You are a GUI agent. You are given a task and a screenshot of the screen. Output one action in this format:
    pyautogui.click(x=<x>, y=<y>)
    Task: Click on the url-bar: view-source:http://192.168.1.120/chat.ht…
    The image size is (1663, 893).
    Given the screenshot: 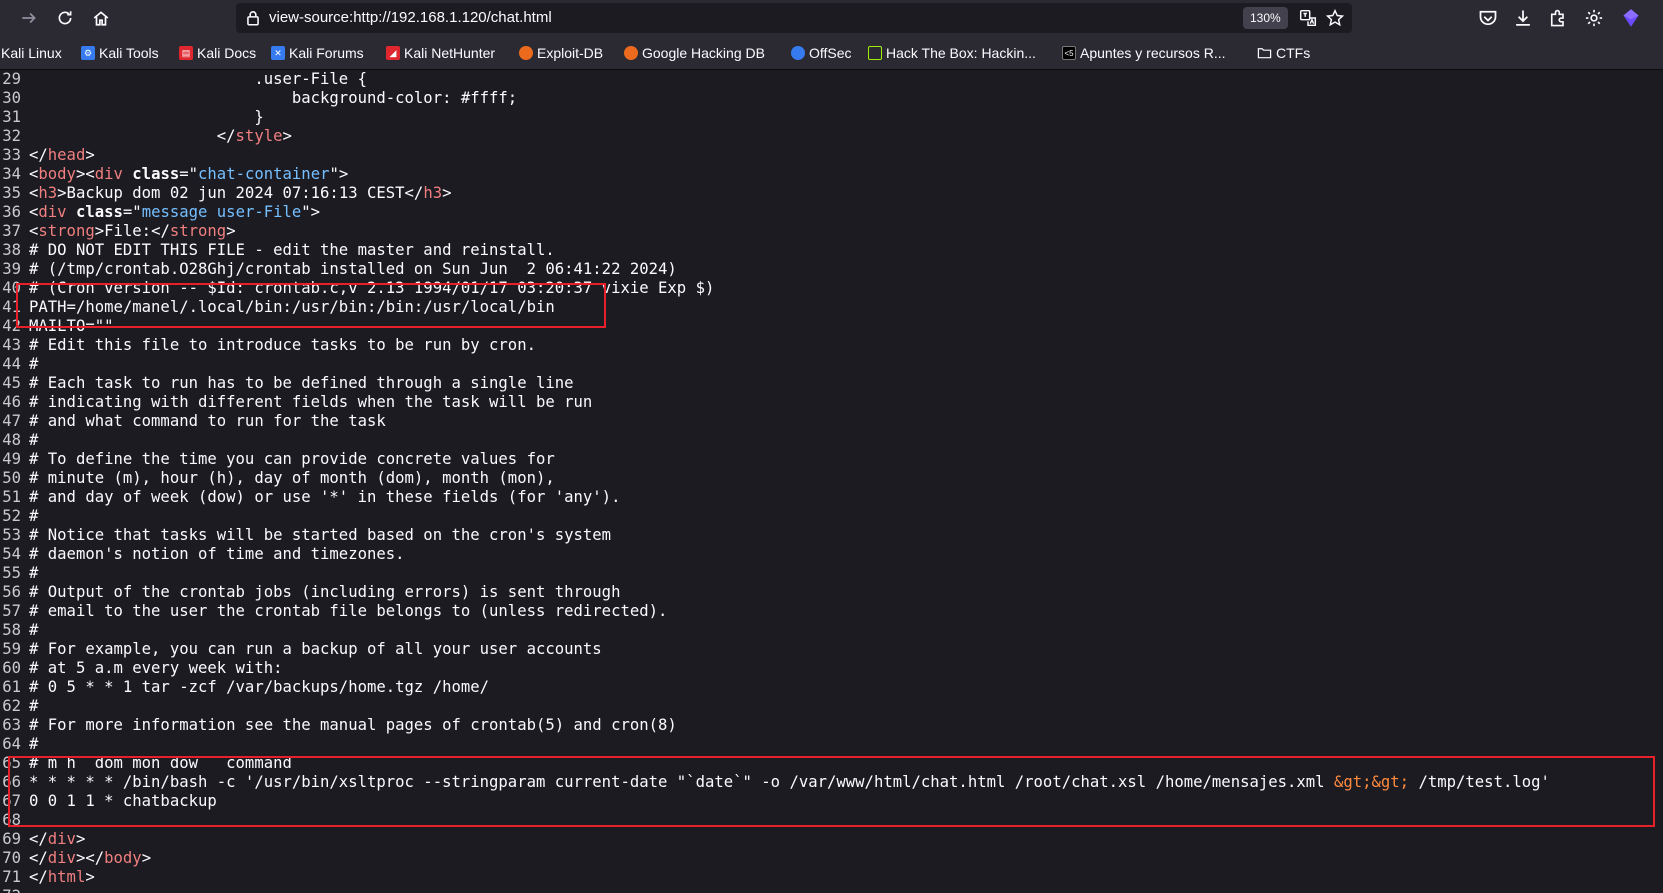 What is the action you would take?
    pyautogui.click(x=794, y=18)
    